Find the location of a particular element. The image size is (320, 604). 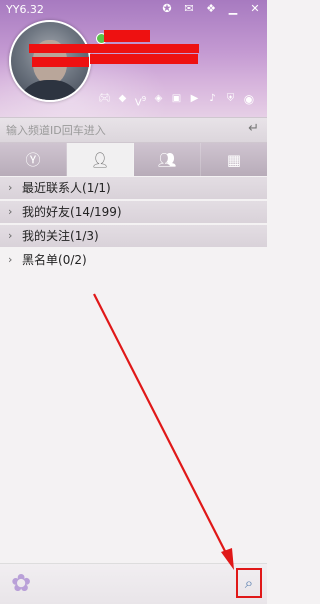

channel-bar: ↵ is located at coordinates (133, 130).